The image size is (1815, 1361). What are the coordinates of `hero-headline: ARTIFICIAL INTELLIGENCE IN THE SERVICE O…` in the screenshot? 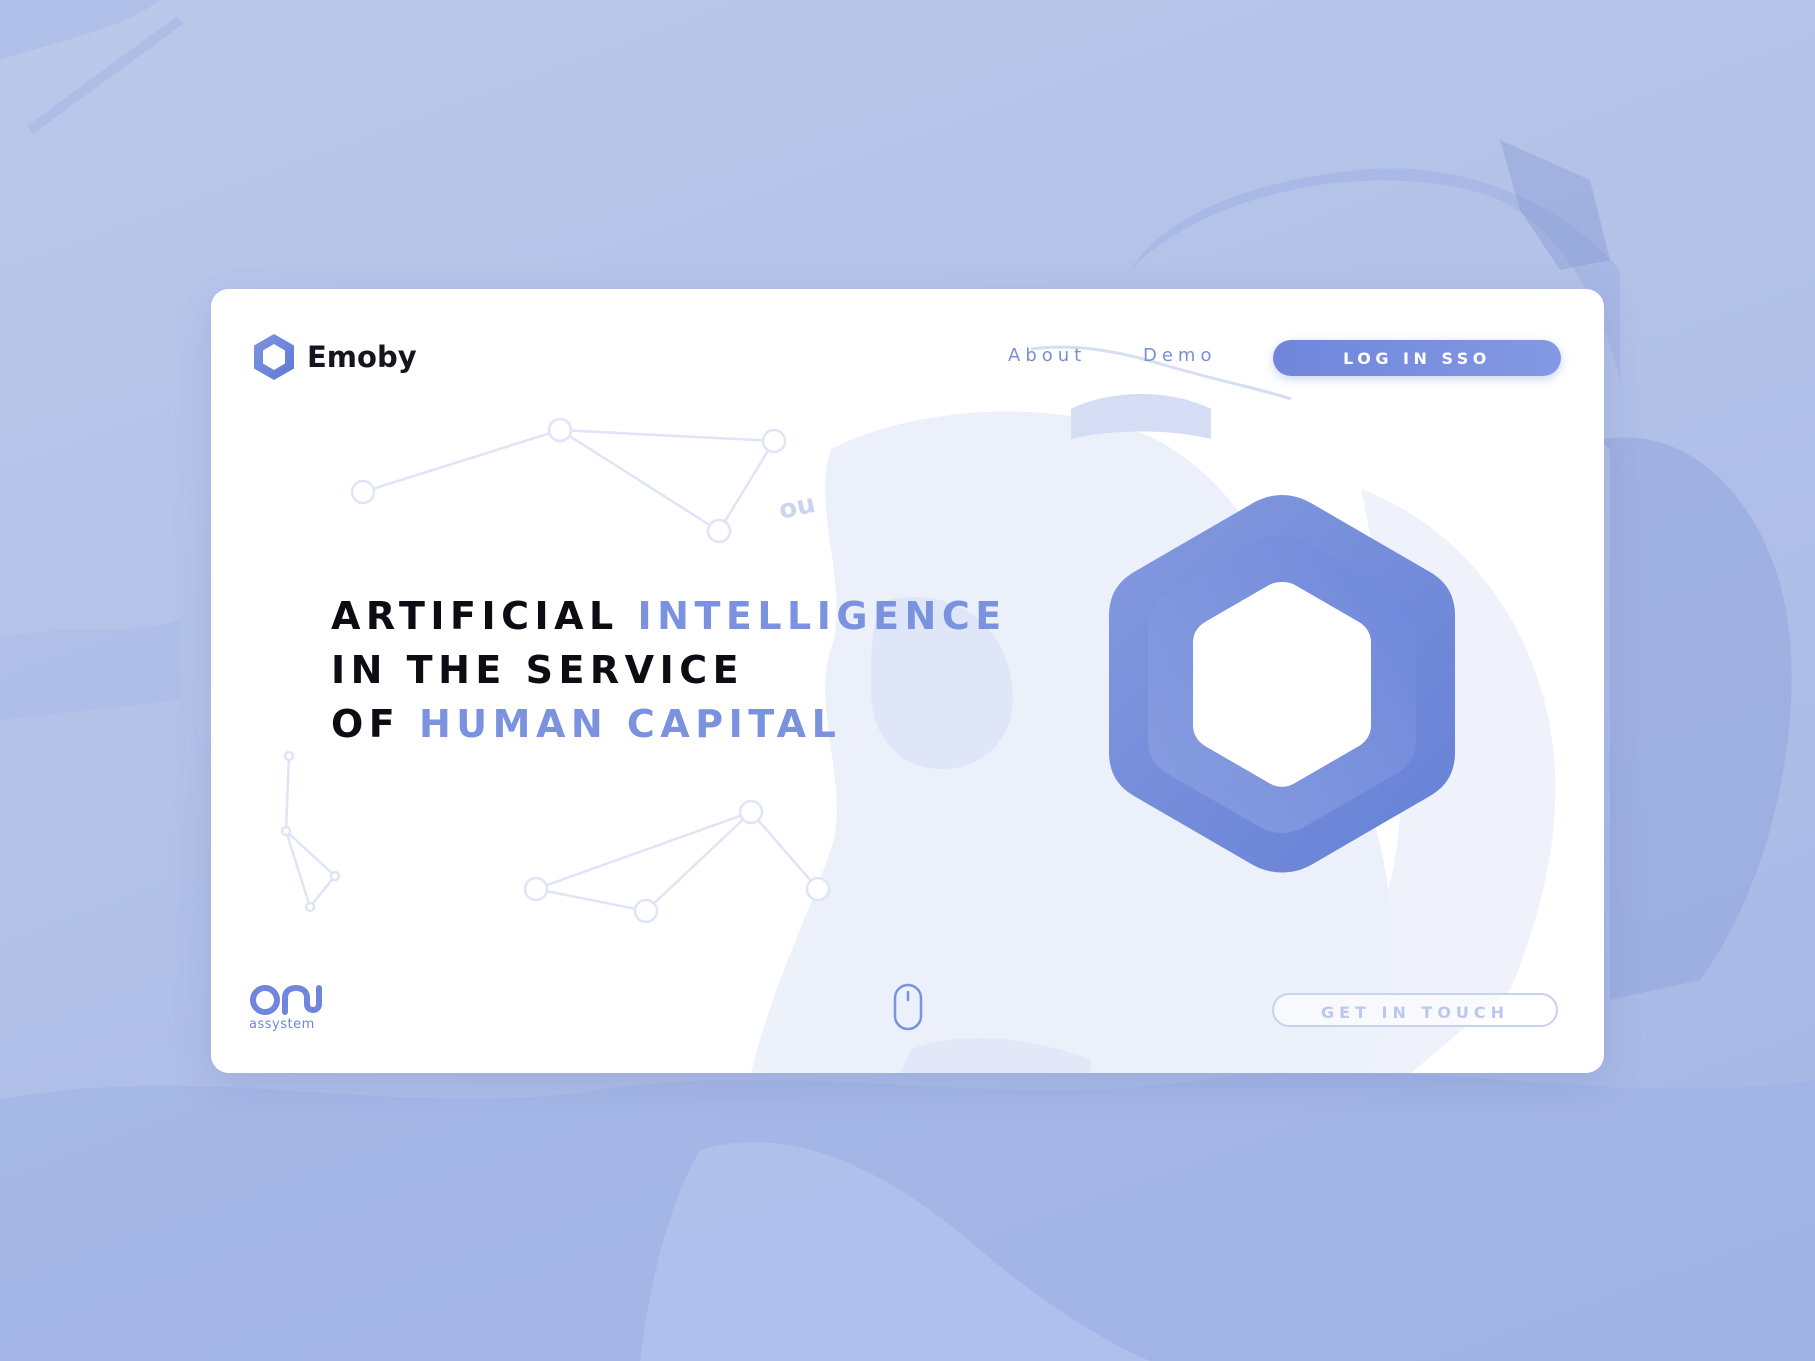 It's located at (669, 670).